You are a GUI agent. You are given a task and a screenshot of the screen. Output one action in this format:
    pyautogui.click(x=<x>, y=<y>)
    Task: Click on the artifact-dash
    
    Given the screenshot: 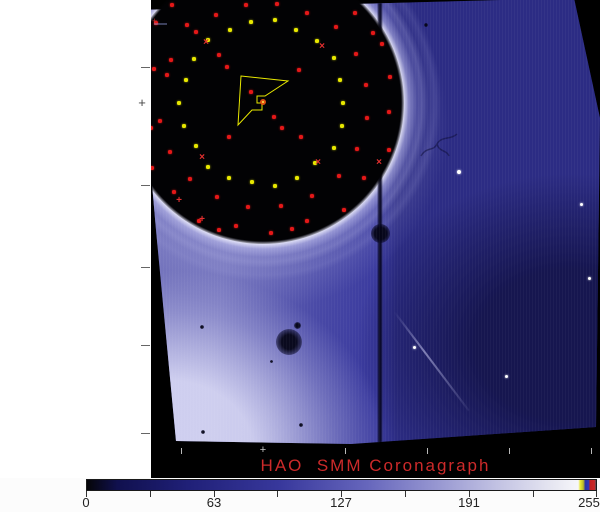 What is the action you would take?
    pyautogui.click(x=160, y=24)
    